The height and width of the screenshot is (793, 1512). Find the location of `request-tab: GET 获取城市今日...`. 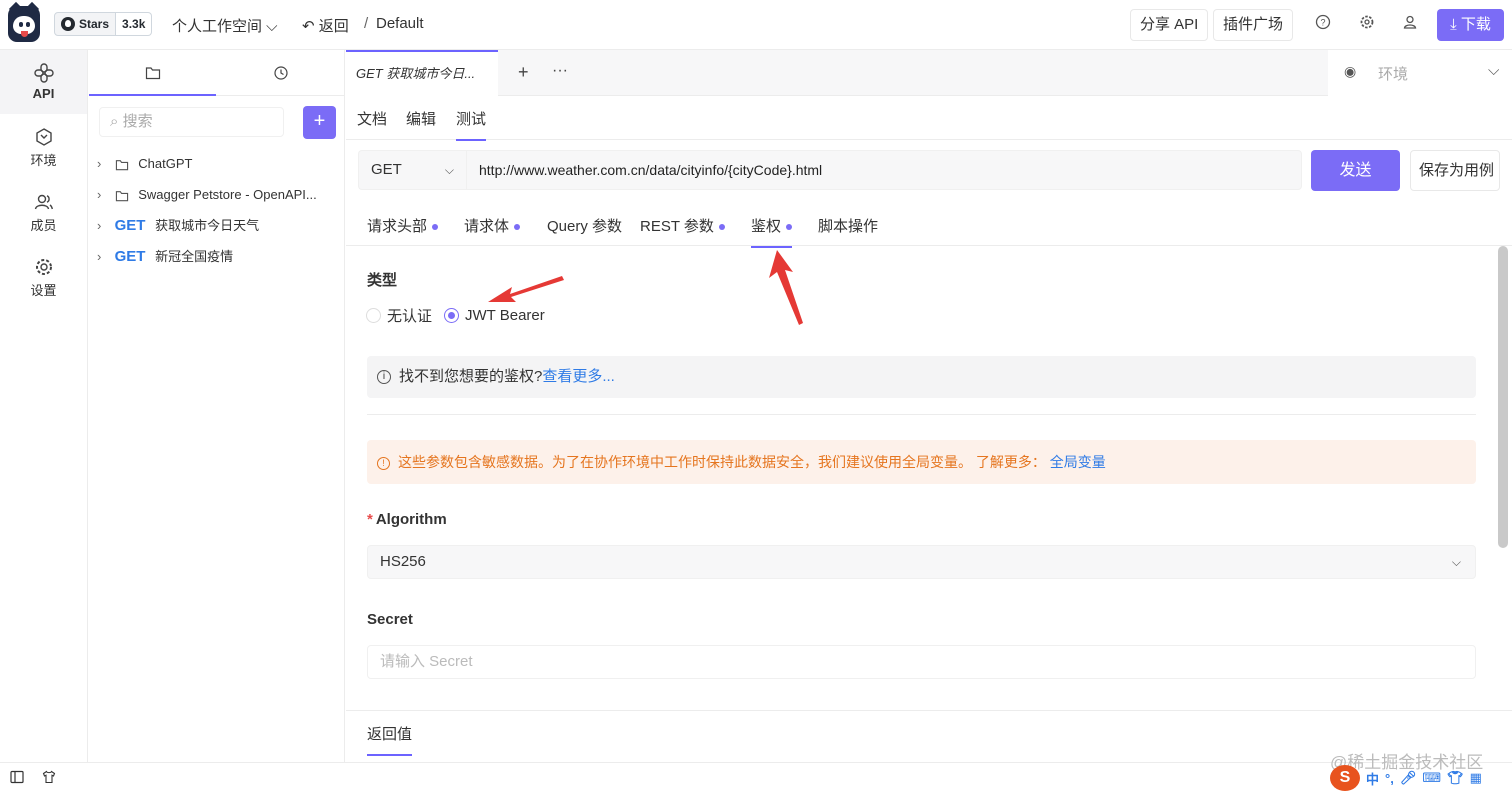

request-tab: GET 获取城市今日... is located at coordinates (422, 73).